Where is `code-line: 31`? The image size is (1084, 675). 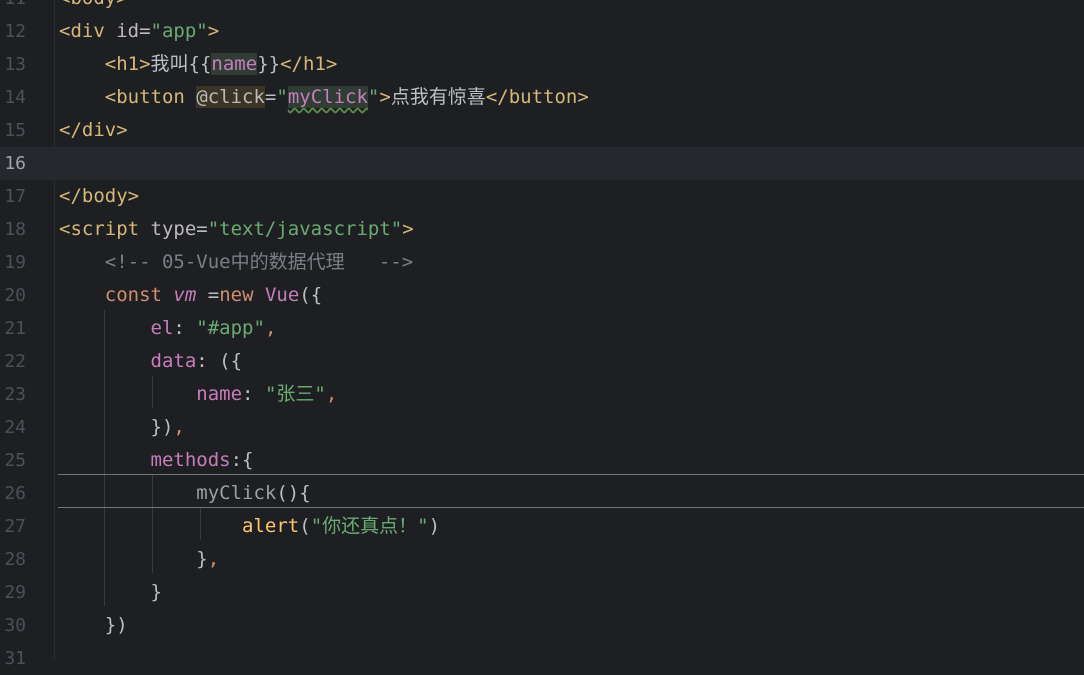
code-line: 31 is located at coordinates (542, 658).